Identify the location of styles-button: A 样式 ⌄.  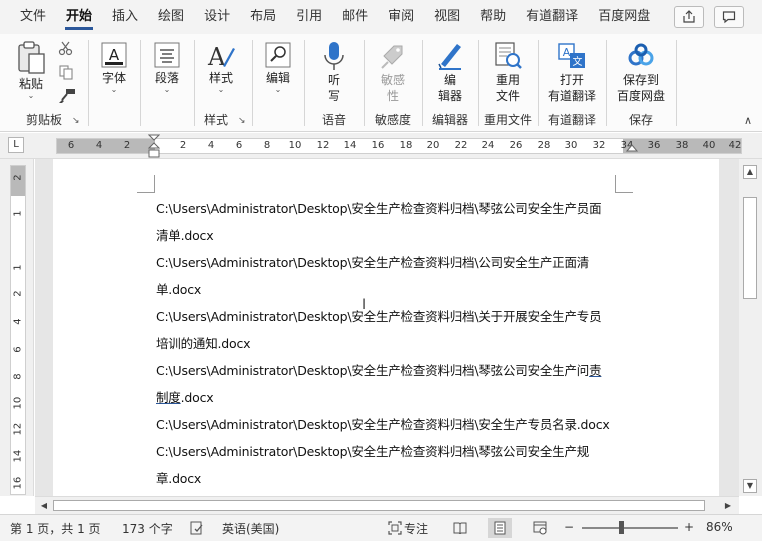
(221, 67).